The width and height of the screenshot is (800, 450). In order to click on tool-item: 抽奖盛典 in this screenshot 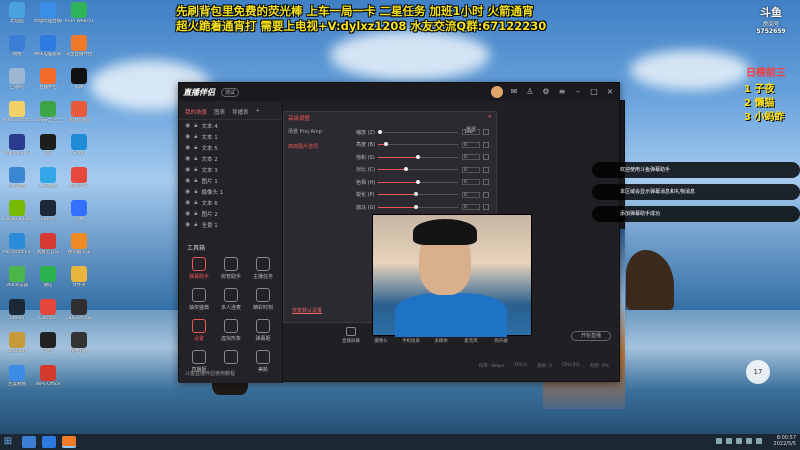, I will do `click(199, 299)`.